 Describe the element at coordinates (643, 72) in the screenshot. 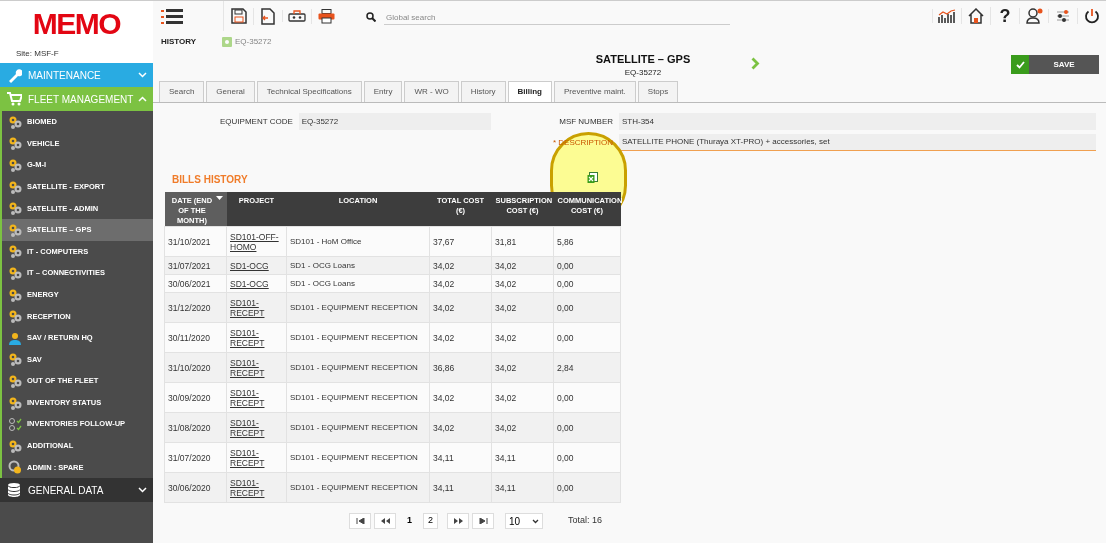

I see `page-subtitle: EQ-35272` at that location.